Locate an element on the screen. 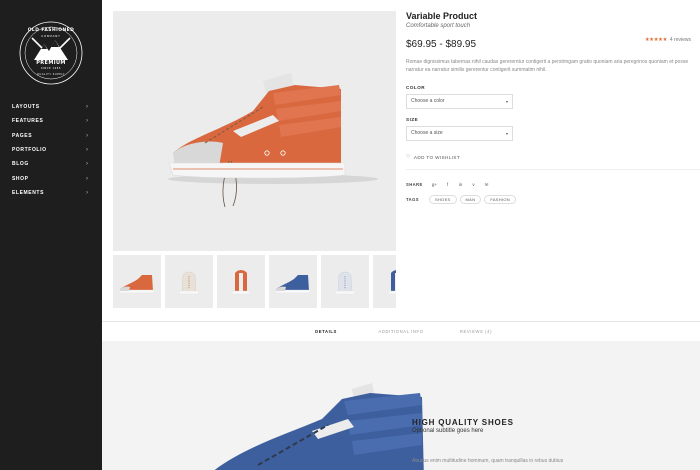  sidebar-item-portfolio: PORTFOLIO › is located at coordinates (51, 150).